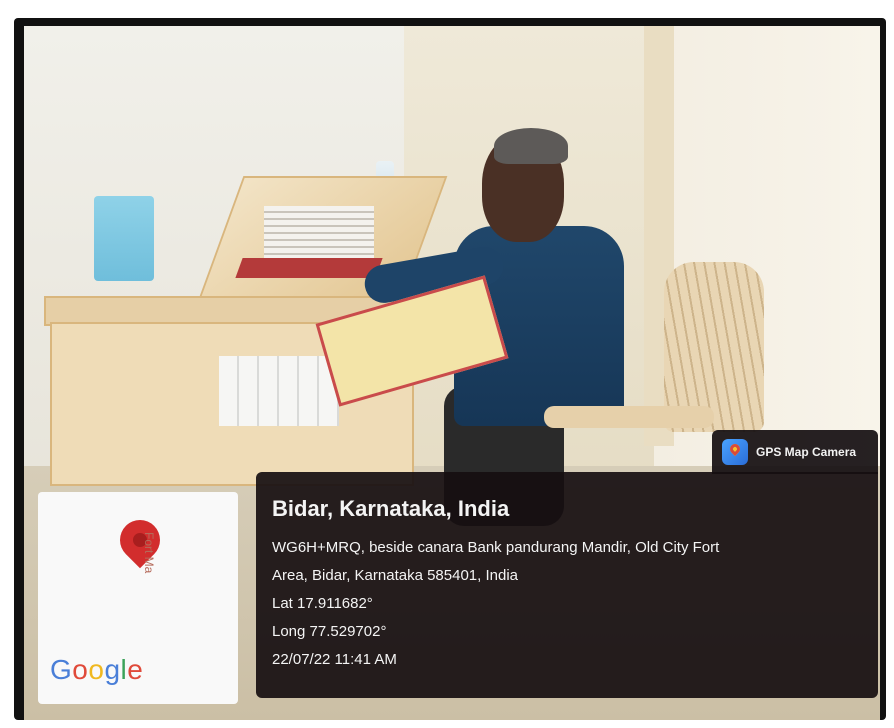 The width and height of the screenshot is (894, 728). Describe the element at coordinates (124, 238) in the screenshot. I see `sanitizer-bottle` at that location.